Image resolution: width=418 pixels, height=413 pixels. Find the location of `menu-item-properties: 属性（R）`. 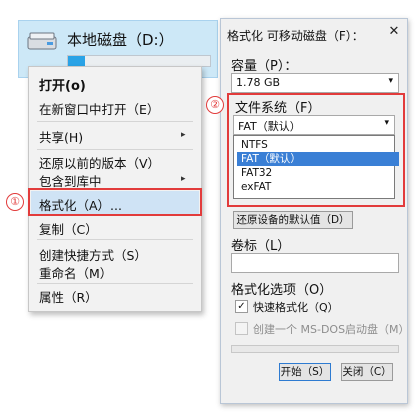

menu-item-properties: 属性（R） is located at coordinates (68, 296).